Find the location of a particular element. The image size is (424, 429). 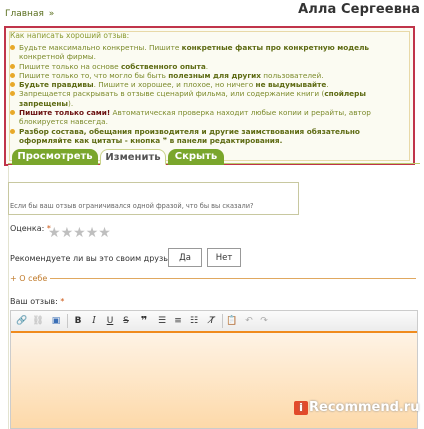

tab-hide: Скрыть is located at coordinates (196, 157).